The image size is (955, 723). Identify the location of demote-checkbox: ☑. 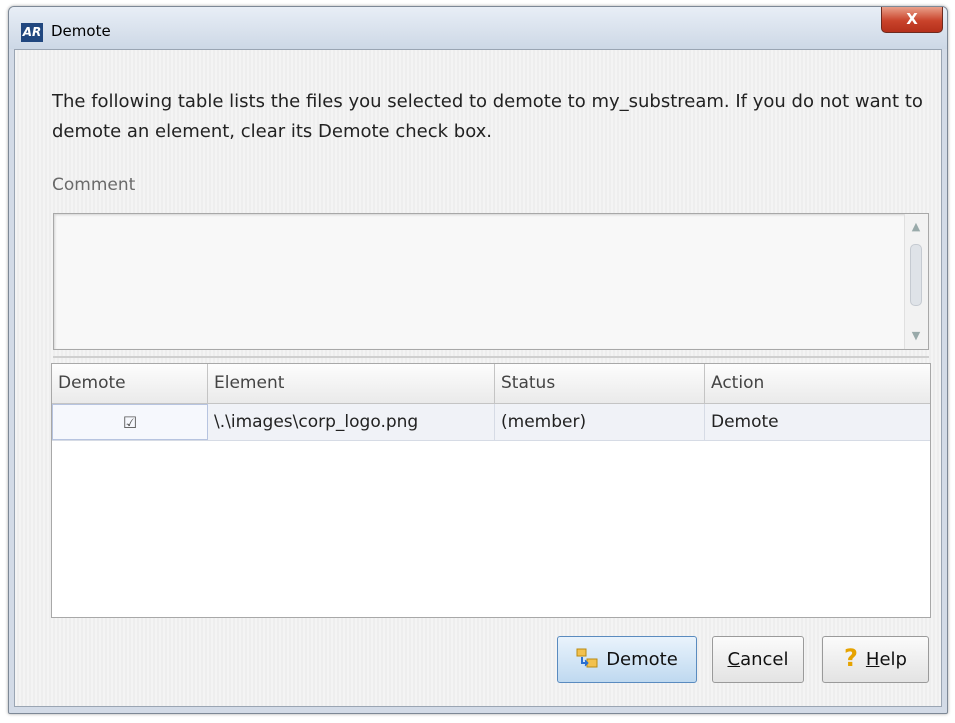
(130, 422).